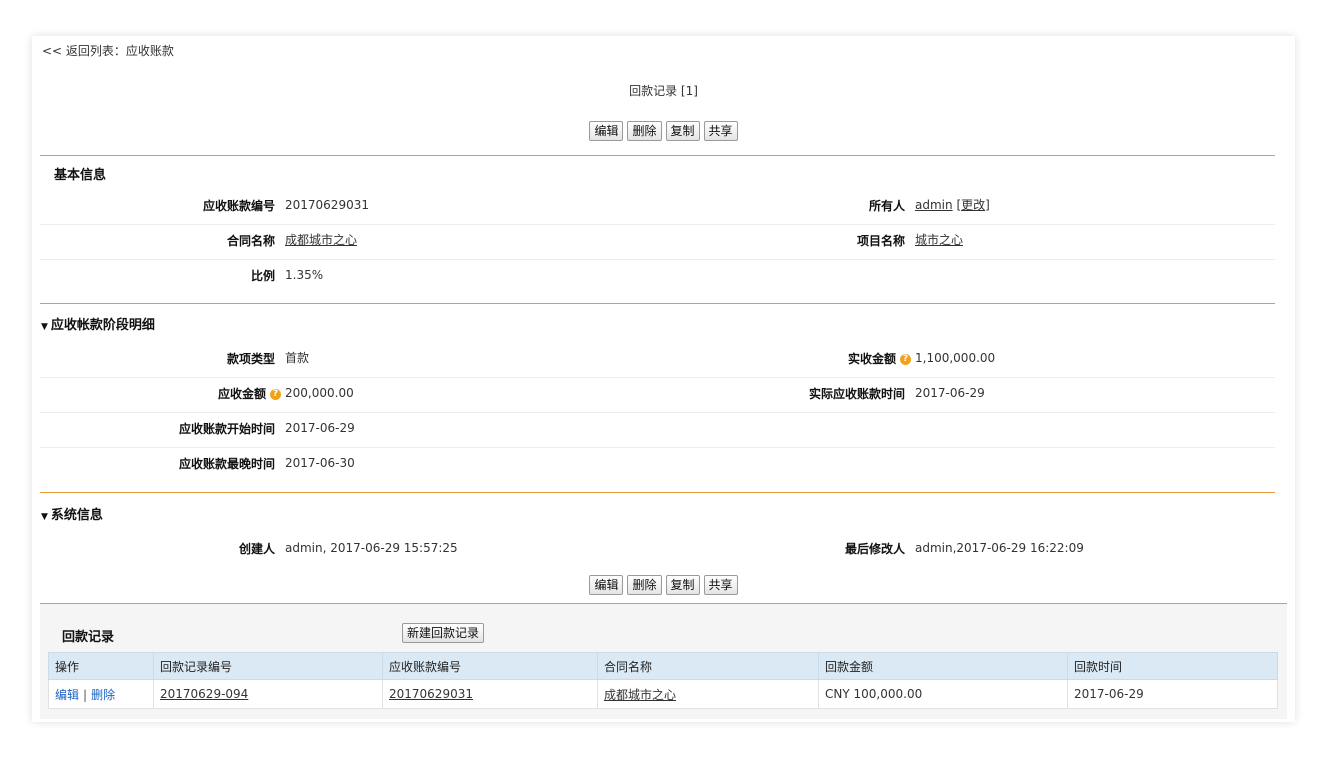 This screenshot has height=762, width=1330. Describe the element at coordinates (657, 395) in the screenshot. I see `row-due-amount: 应收金额? 200,000.00 实际应收账款时间 2017-06-29` at that location.